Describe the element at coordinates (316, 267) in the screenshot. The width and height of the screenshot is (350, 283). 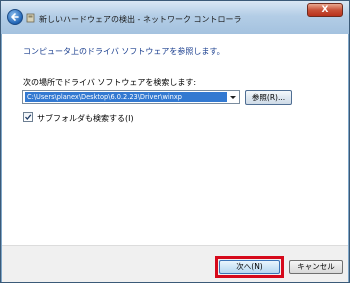
I see `cancel-button: キャンセル` at that location.